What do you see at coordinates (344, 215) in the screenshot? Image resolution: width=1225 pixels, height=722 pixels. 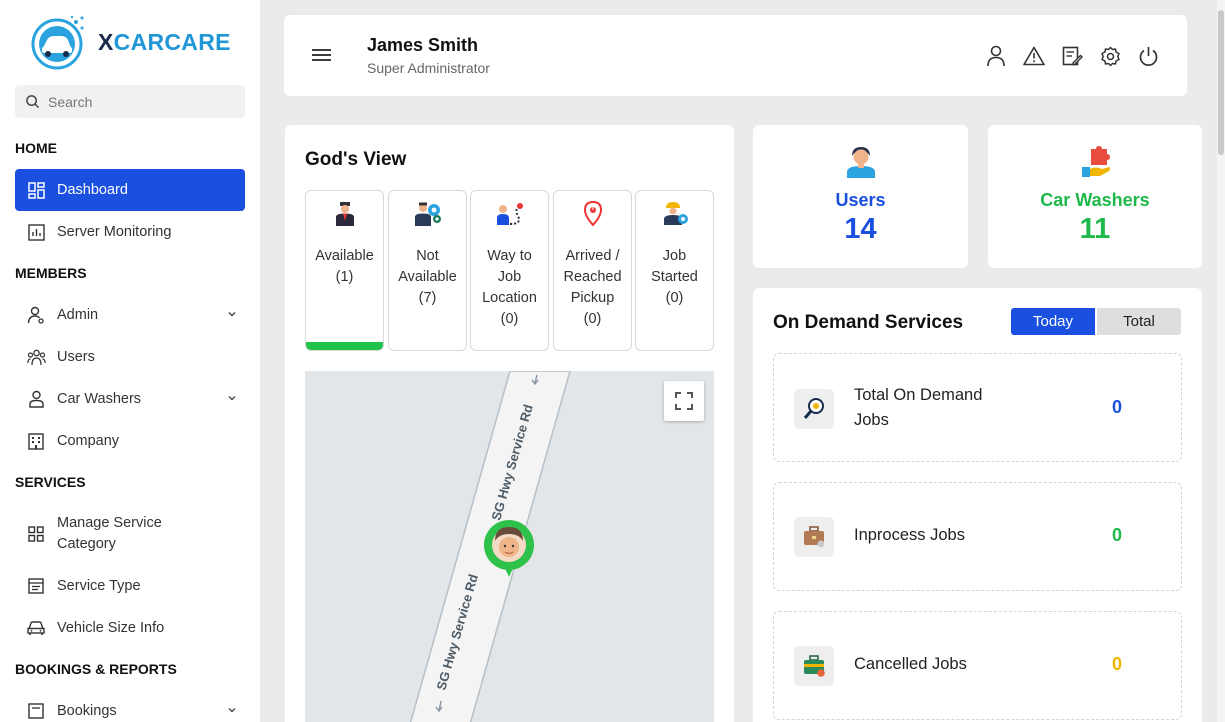 I see `driver-icon` at bounding box center [344, 215].